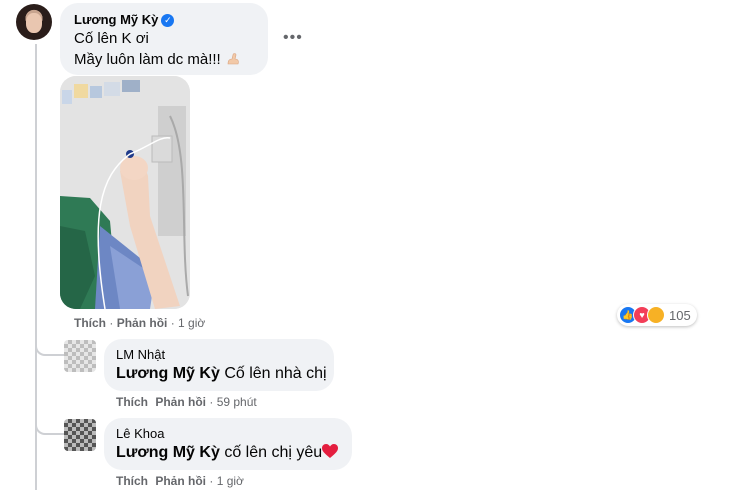 This screenshot has height=490, width=740. Describe the element at coordinates (34, 22) in the screenshot. I see `author-avatar` at that location.